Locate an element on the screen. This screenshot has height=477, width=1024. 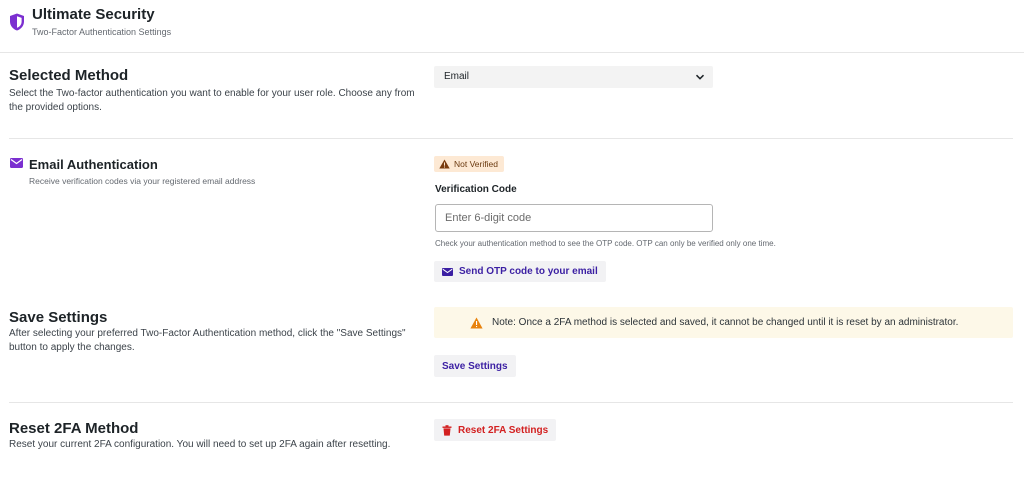
status-badge: Not Verified is located at coordinates (469, 164).